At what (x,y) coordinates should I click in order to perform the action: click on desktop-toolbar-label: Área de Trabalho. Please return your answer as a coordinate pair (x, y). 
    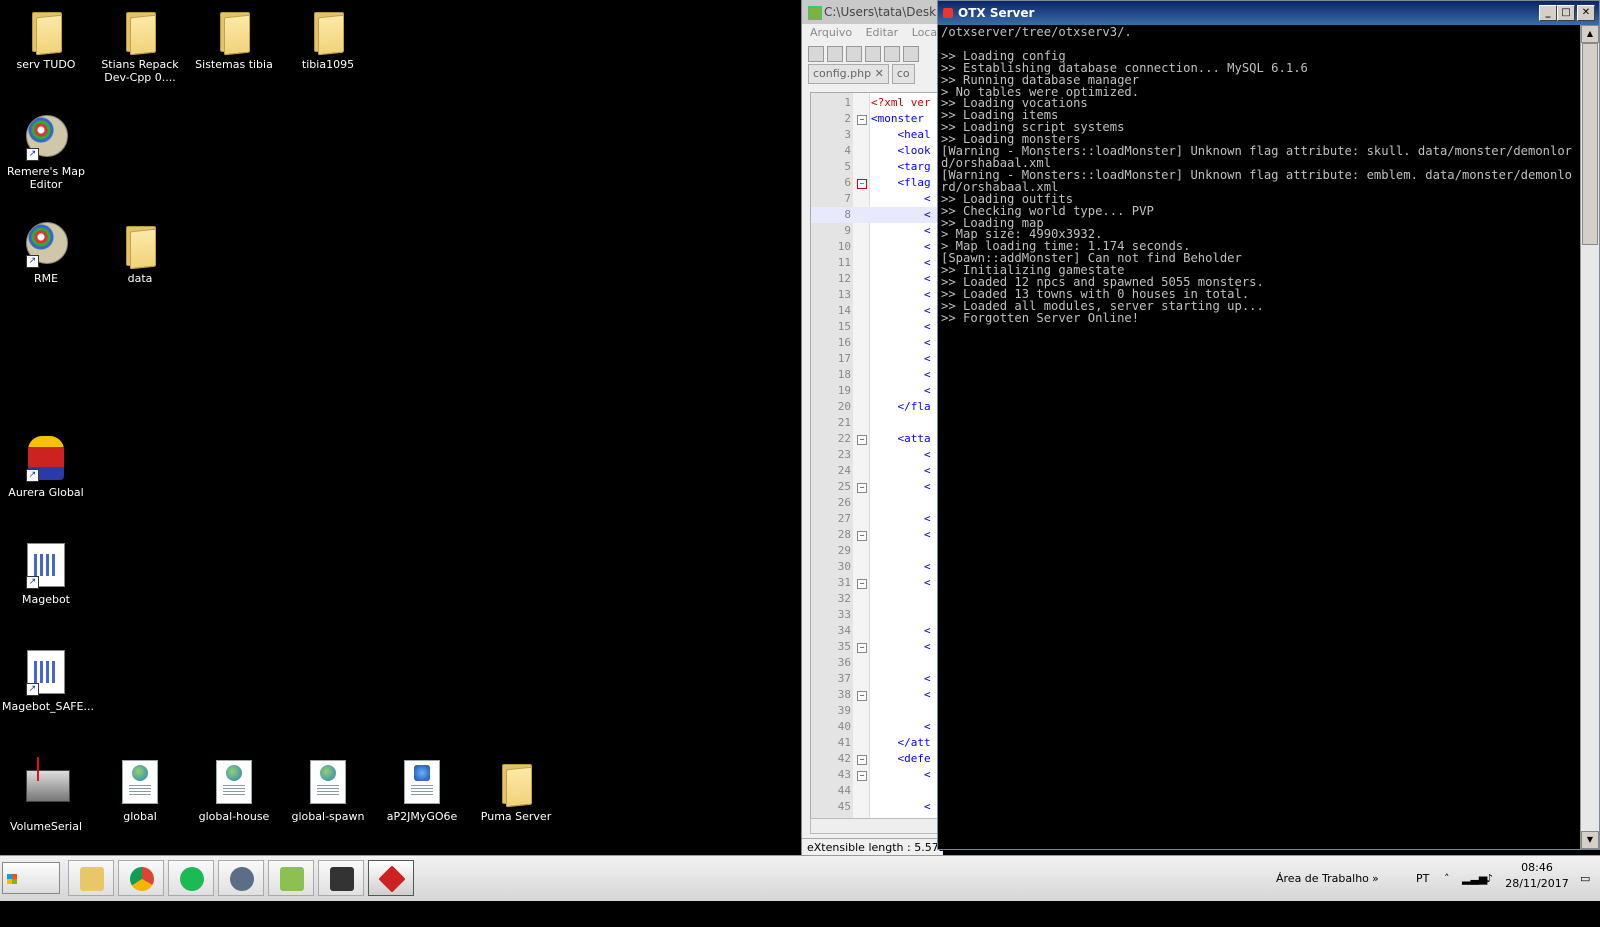
    Looking at the image, I should click on (1322, 878).